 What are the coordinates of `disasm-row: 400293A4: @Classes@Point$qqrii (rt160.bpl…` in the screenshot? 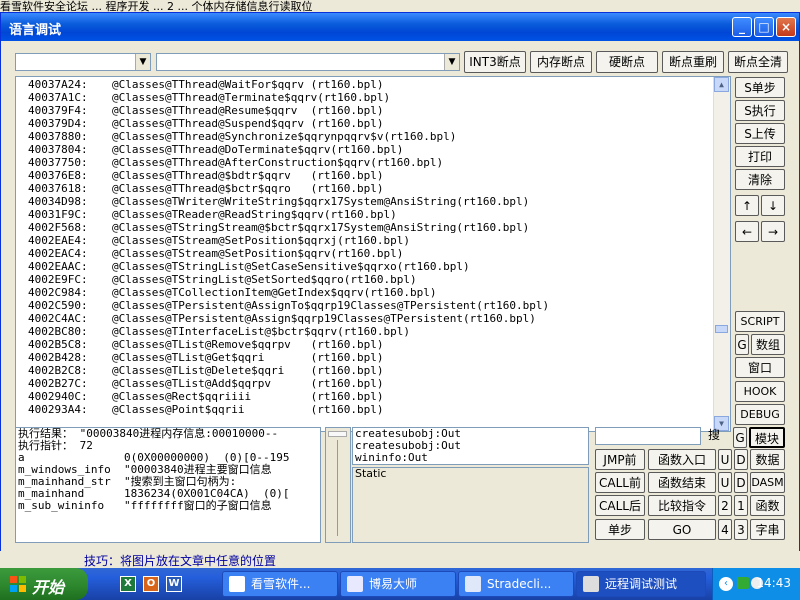 It's located at (288, 409).